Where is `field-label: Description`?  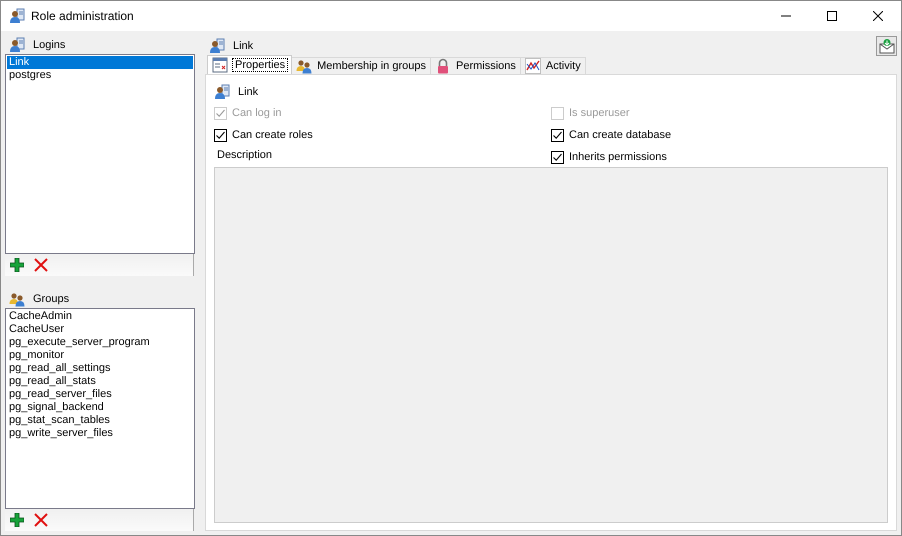
field-label: Description is located at coordinates (245, 155).